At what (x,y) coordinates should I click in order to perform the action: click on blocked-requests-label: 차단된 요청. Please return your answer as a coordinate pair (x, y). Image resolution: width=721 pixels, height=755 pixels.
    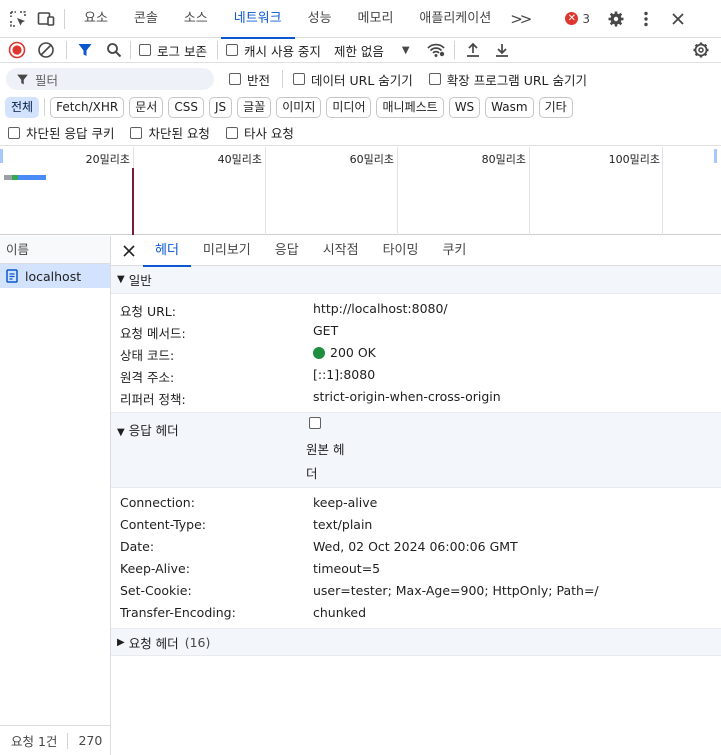
    Looking at the image, I should click on (179, 133).